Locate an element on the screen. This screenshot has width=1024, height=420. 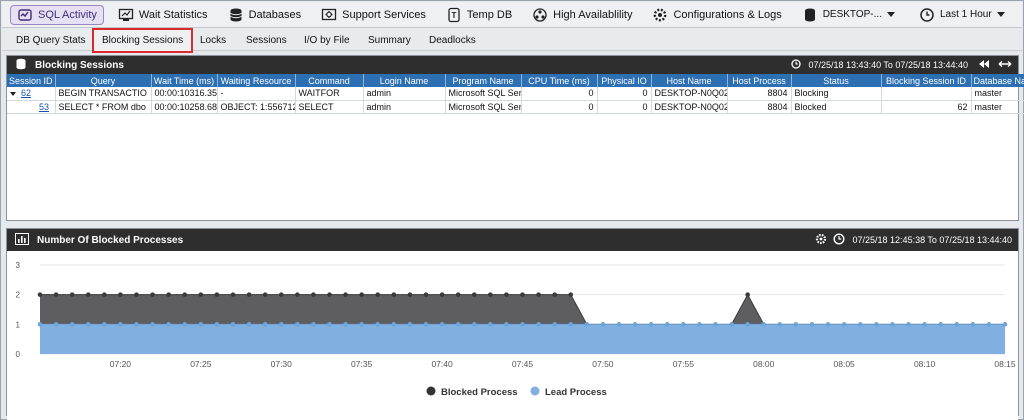
wait-time-cell: 00:00:10316.353 is located at coordinates (184, 94).